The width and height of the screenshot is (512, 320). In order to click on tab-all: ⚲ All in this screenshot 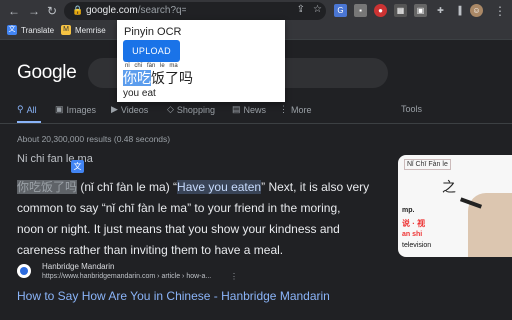, I will do `click(27, 109)`.